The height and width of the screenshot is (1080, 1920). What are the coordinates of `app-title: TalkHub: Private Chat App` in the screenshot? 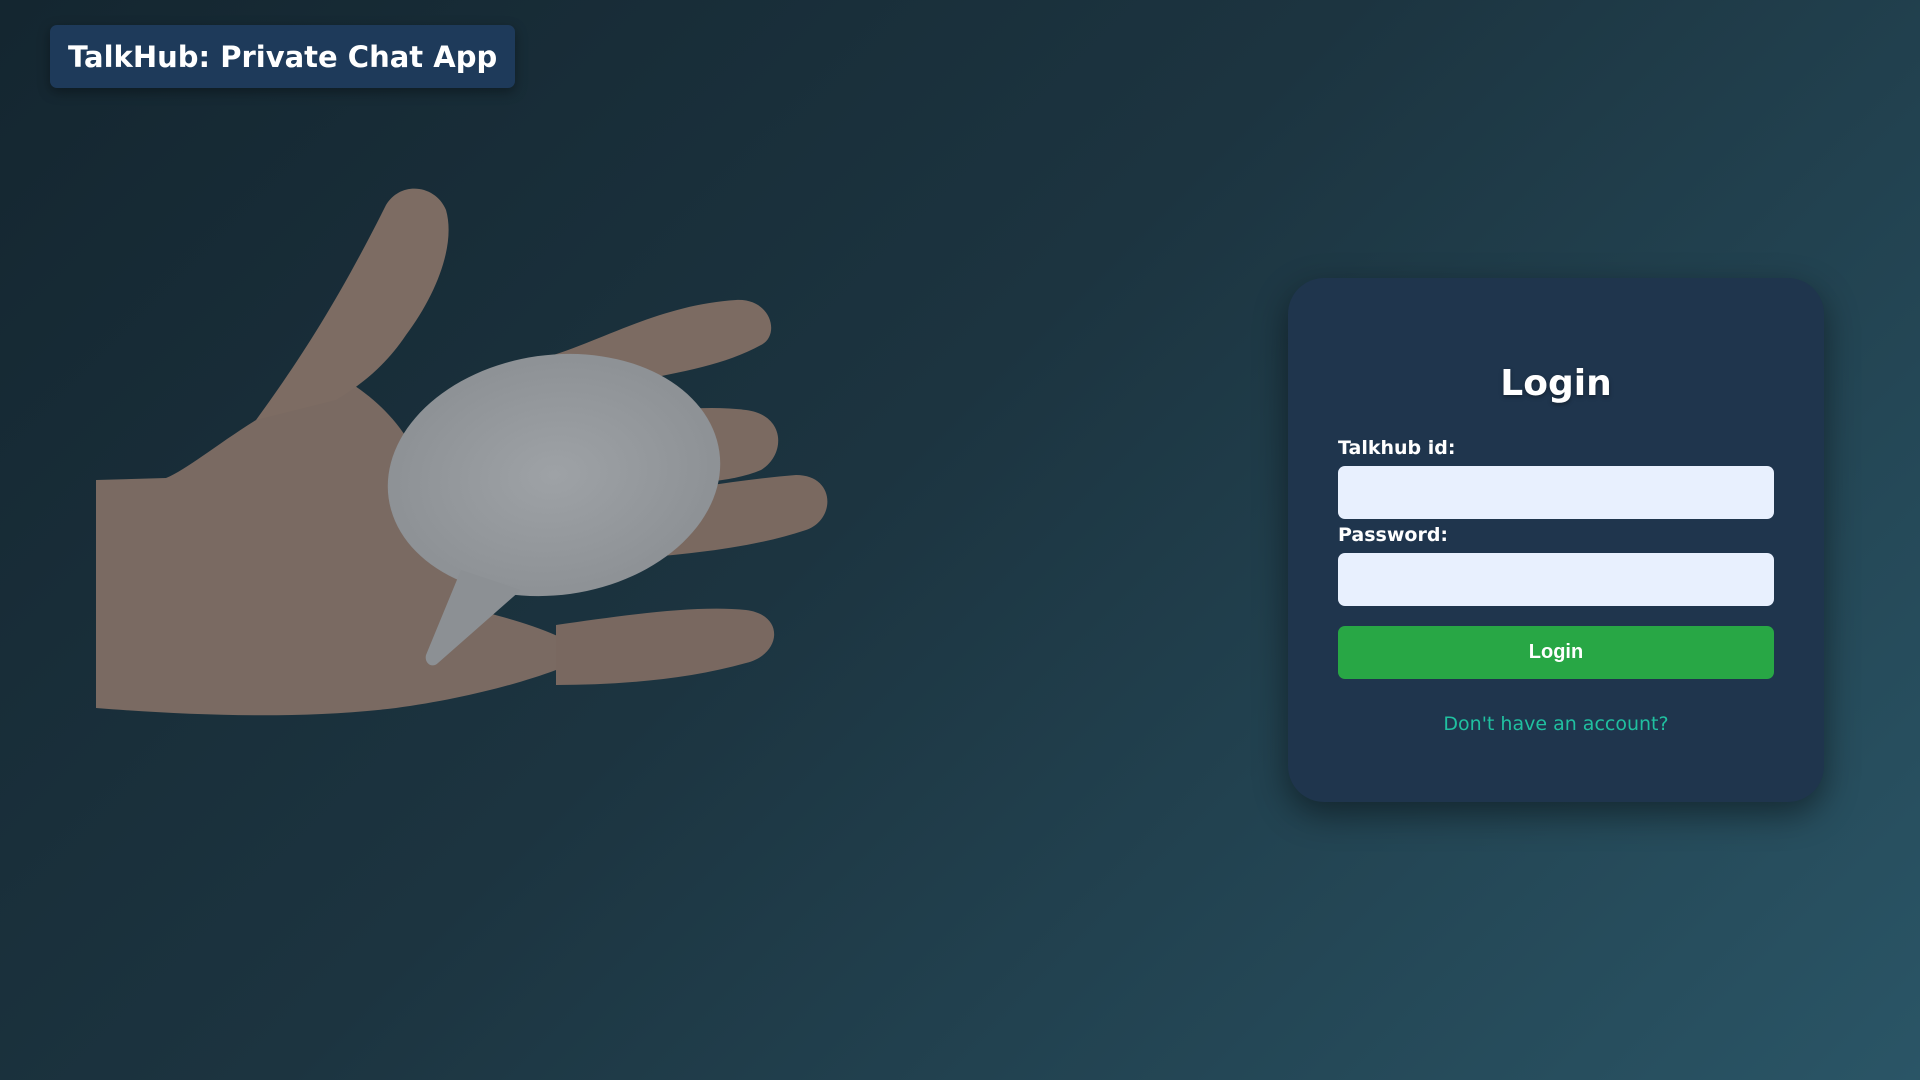 It's located at (283, 56).